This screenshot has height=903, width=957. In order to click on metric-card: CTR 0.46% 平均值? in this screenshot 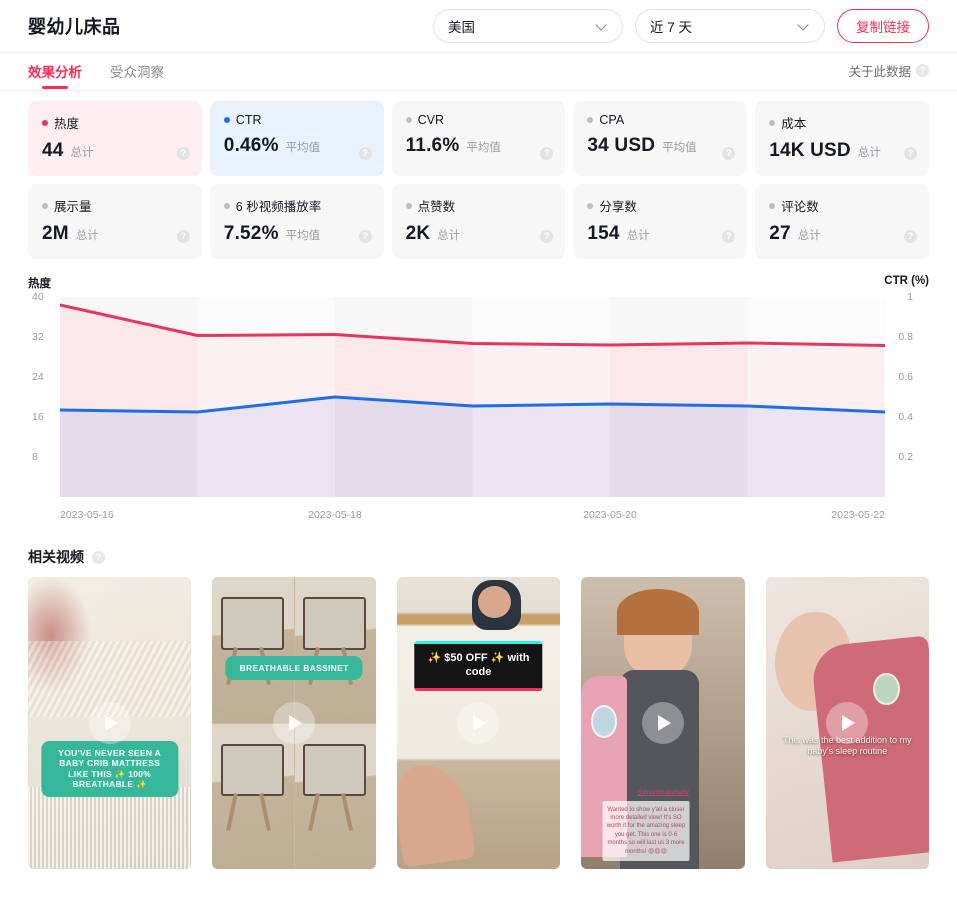, I will do `click(296, 138)`.